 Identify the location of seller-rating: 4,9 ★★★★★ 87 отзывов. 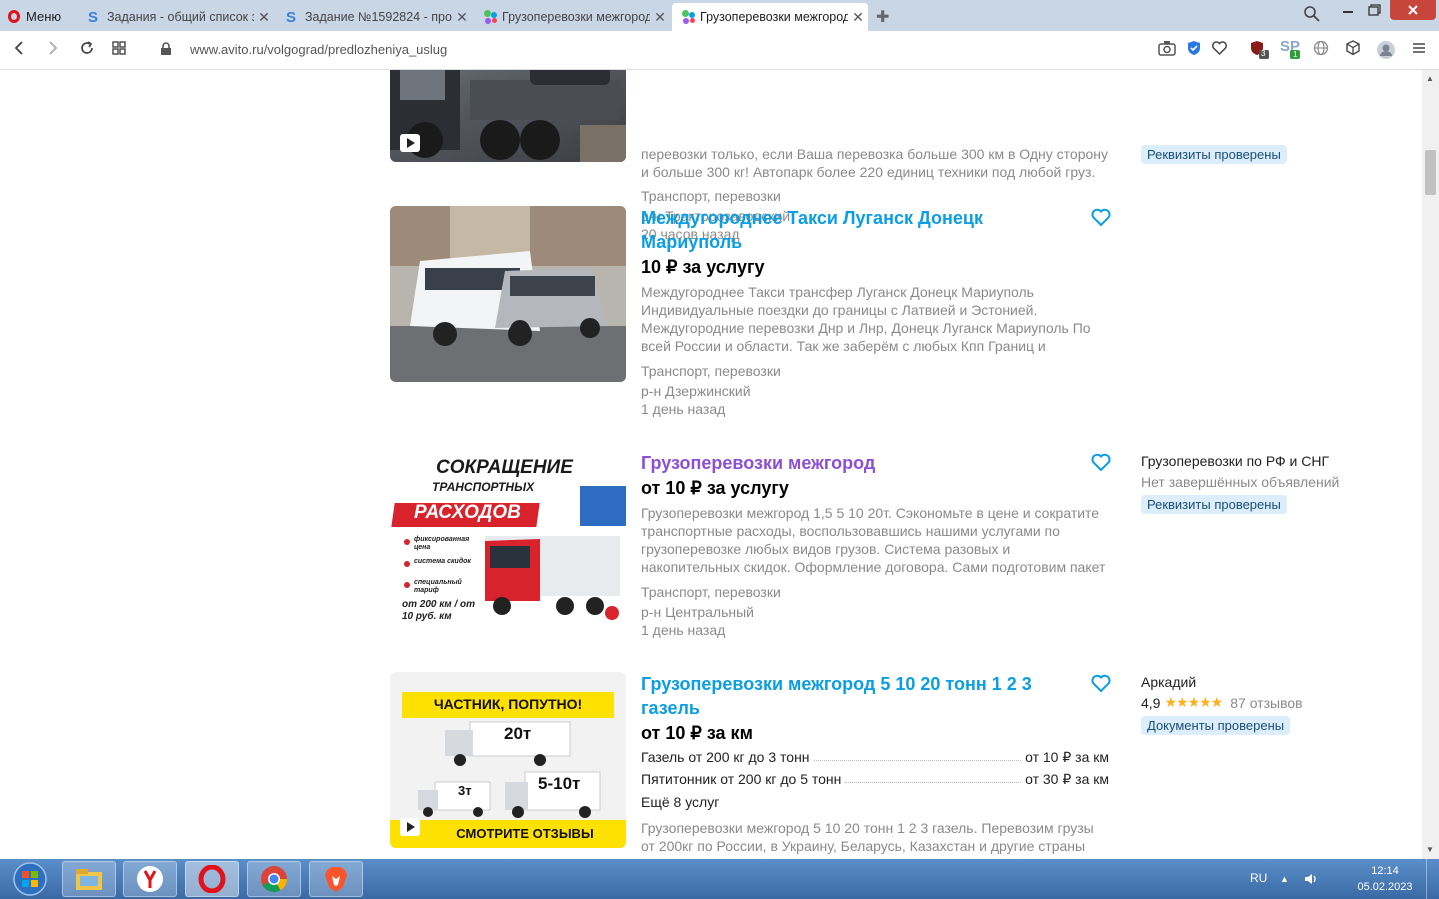
(1222, 702).